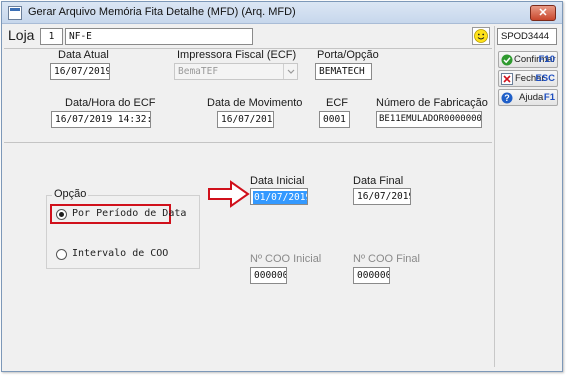  I want to click on close-button: ✕, so click(543, 13).